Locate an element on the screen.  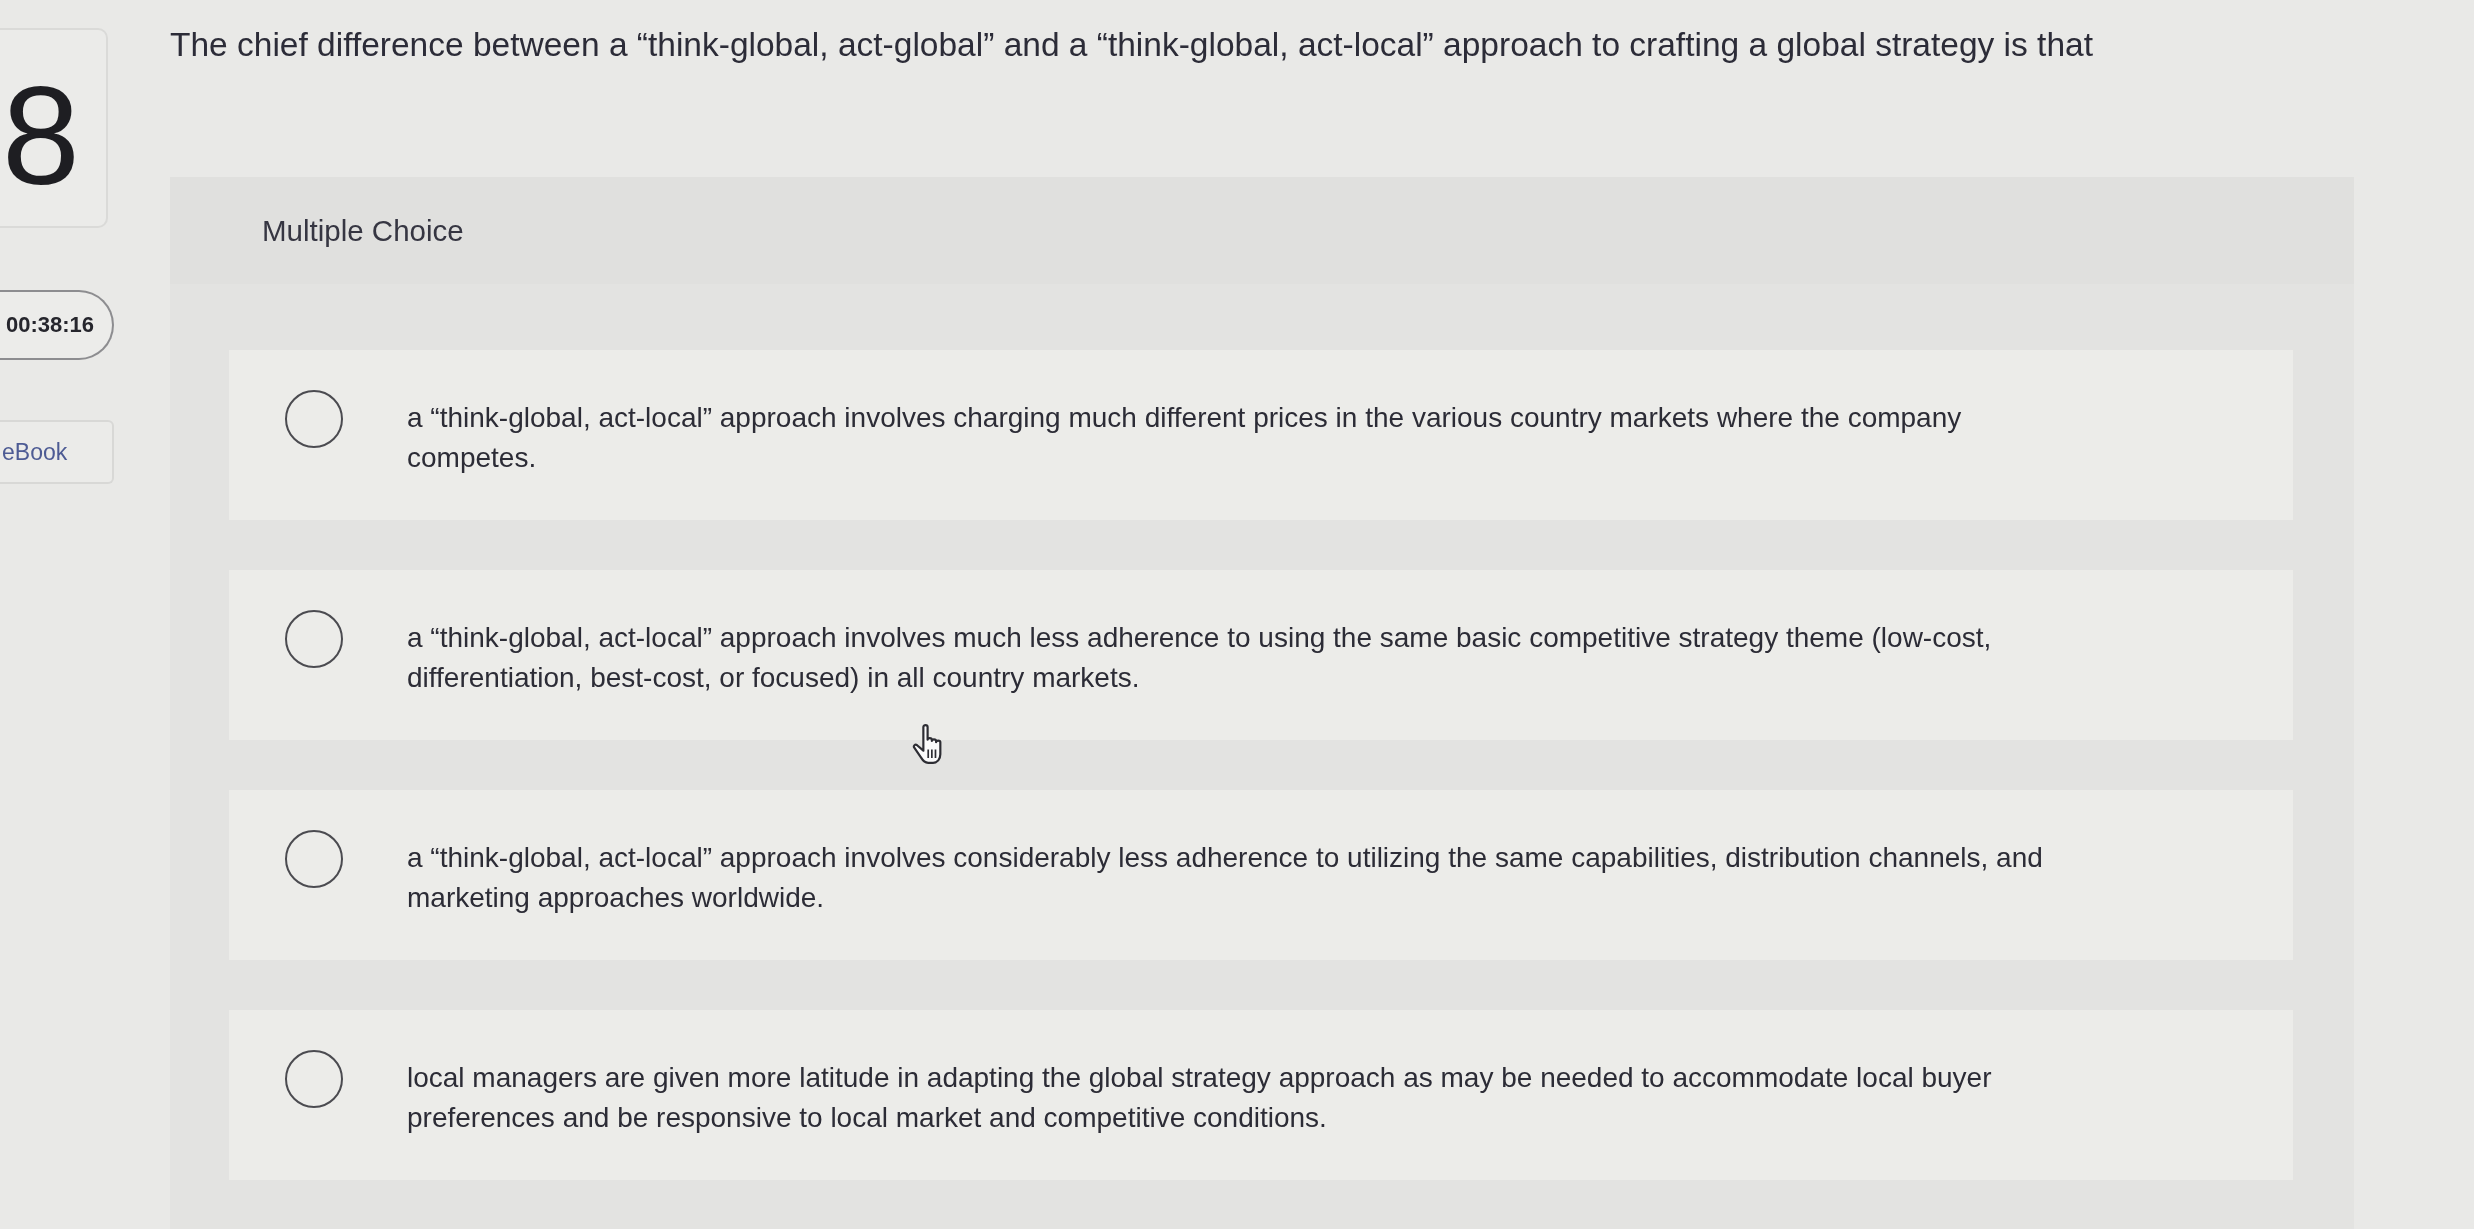
question-number: 8 is located at coordinates (41, 136).